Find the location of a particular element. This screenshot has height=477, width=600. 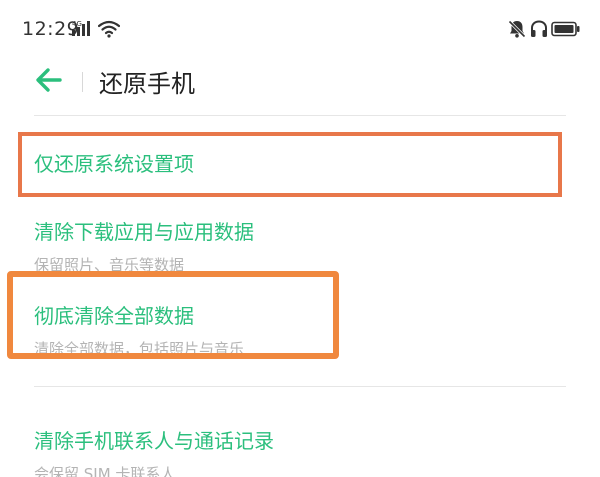

wifi-icon is located at coordinates (109, 31).